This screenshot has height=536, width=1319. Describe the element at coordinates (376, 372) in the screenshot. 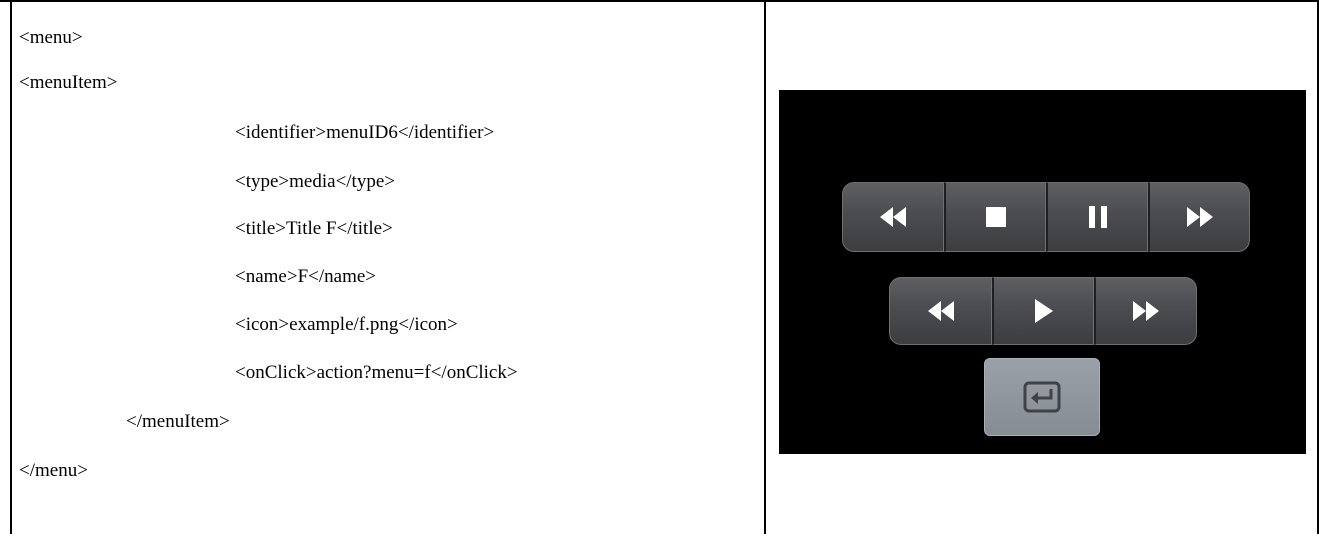

I see `code-line: <onClick>action?menu=f</onClick>` at that location.